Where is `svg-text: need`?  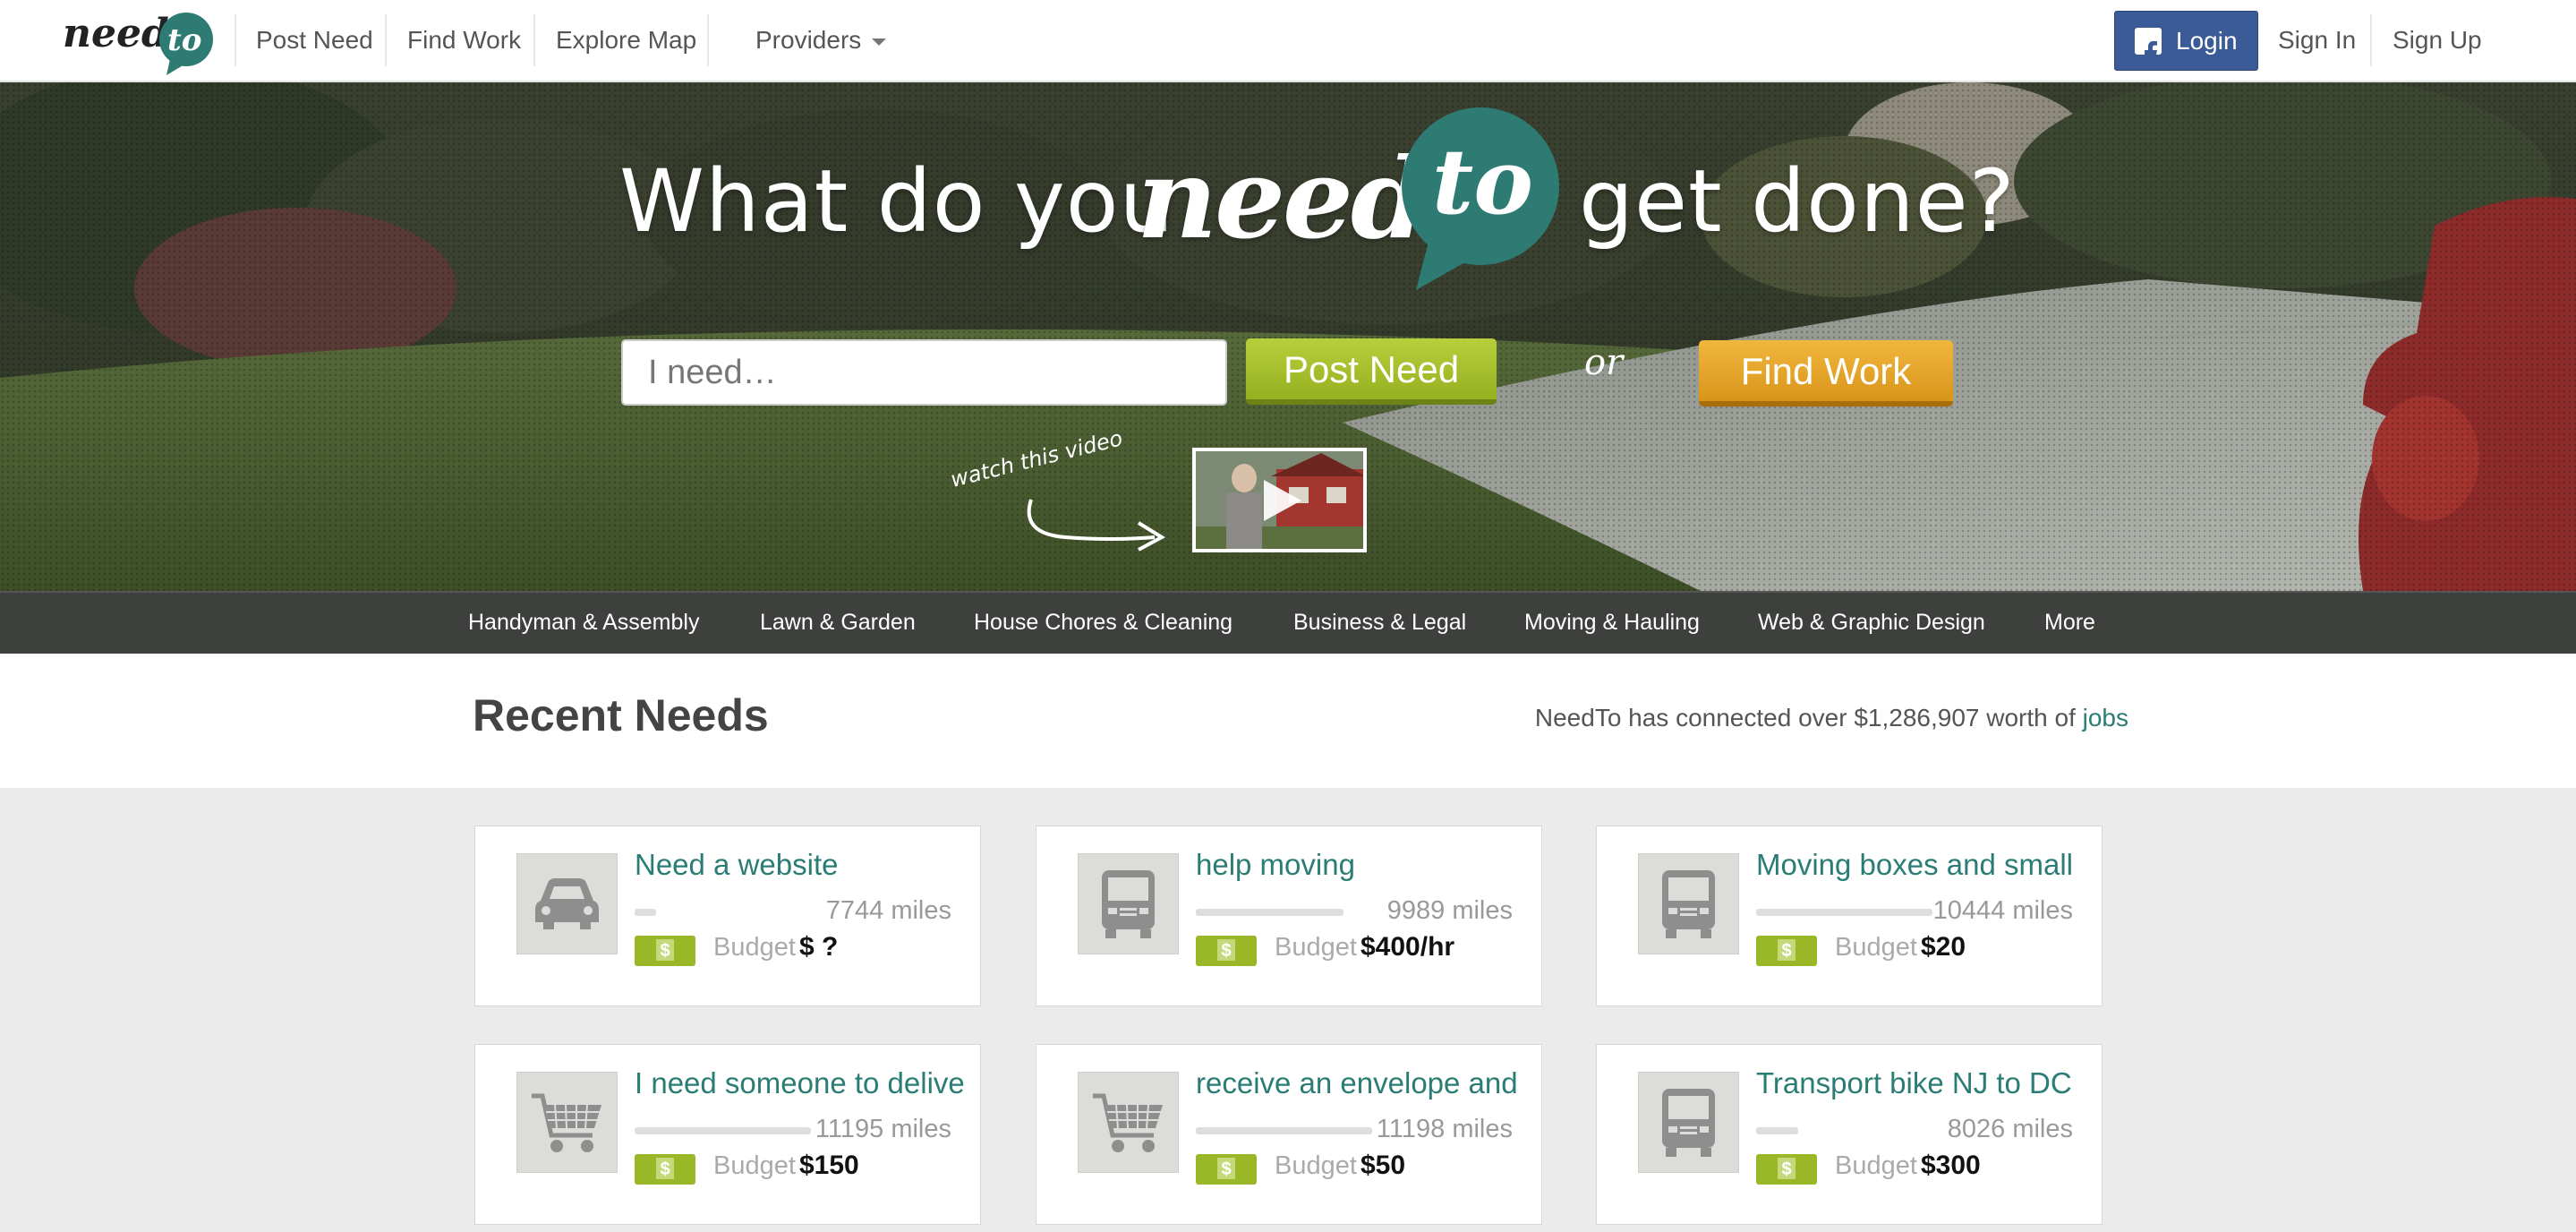 svg-text: need is located at coordinates (116, 33).